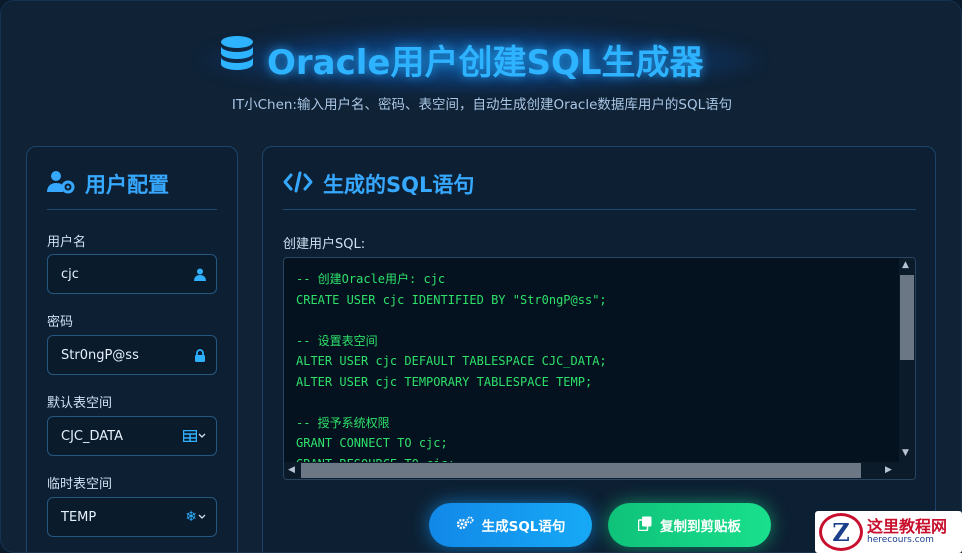 The width and height of the screenshot is (962, 553). I want to click on watermark-text: 这里教程网 herecours.com, so click(907, 530).